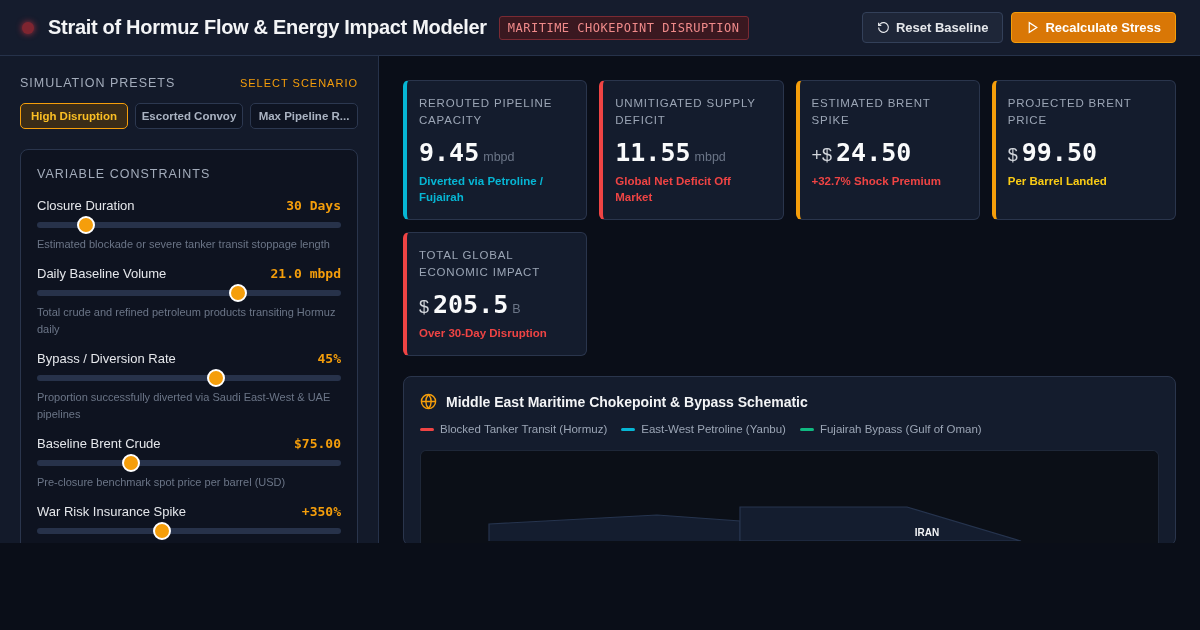 This screenshot has width=1200, height=630. Describe the element at coordinates (106, 358) in the screenshot. I see `slider-label: Bypass / Diversion Rate` at that location.